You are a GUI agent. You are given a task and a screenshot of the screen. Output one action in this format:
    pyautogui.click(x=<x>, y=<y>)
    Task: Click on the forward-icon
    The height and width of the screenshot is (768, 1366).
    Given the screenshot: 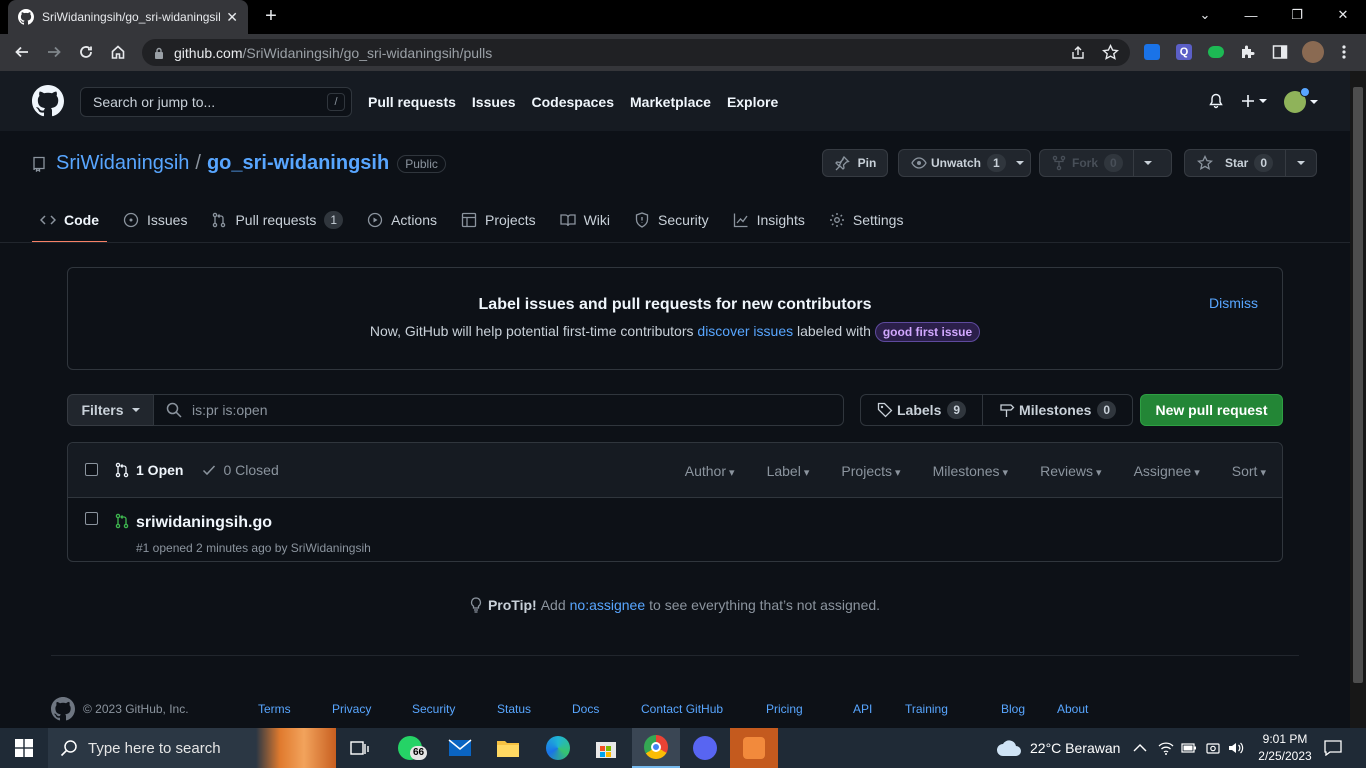 What is the action you would take?
    pyautogui.click(x=54, y=52)
    